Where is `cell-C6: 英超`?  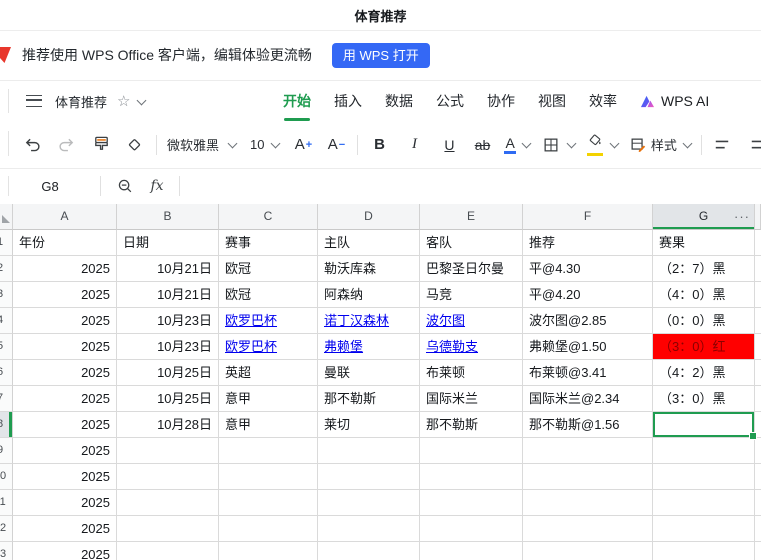
cell-C6: 英超 is located at coordinates (268, 373).